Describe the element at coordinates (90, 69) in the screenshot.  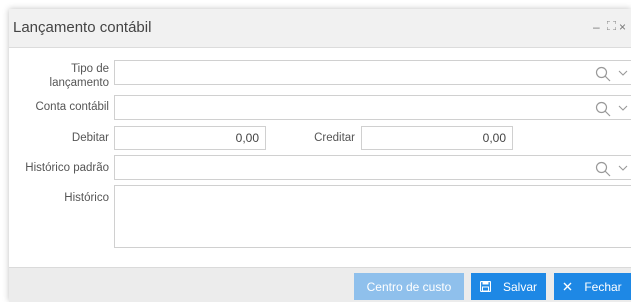
I see `tipo-lancamento-label-line1: Tipo de` at that location.